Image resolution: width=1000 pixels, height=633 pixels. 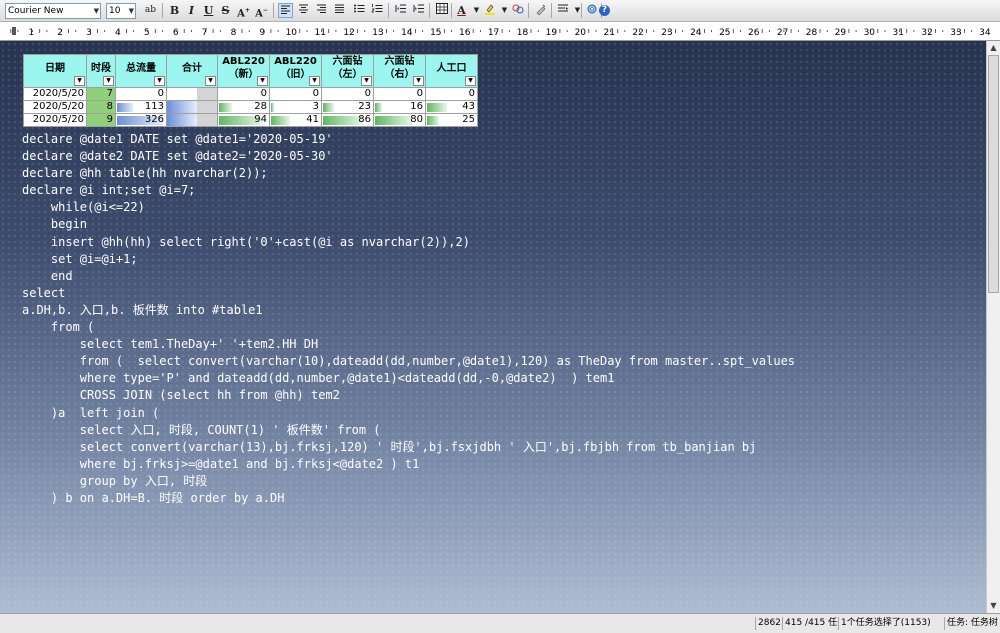 I want to click on header-label: ABL220, so click(x=243, y=61).